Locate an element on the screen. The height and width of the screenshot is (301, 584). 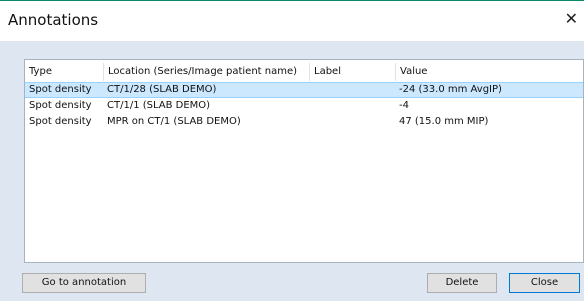
column-header-location: Location (Series/Image patient name) is located at coordinates (206, 72).